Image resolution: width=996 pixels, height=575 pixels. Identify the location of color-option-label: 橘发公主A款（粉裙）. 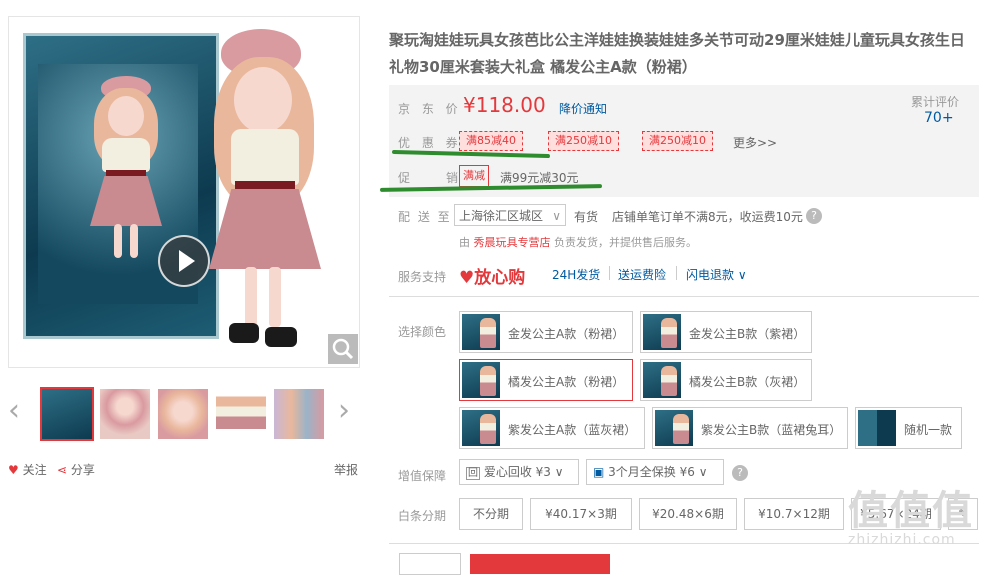
(566, 382).